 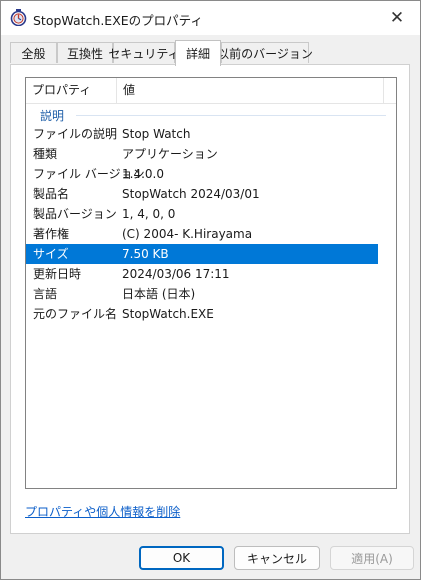 I want to click on tab-details: 詳細, so click(x=198, y=53).